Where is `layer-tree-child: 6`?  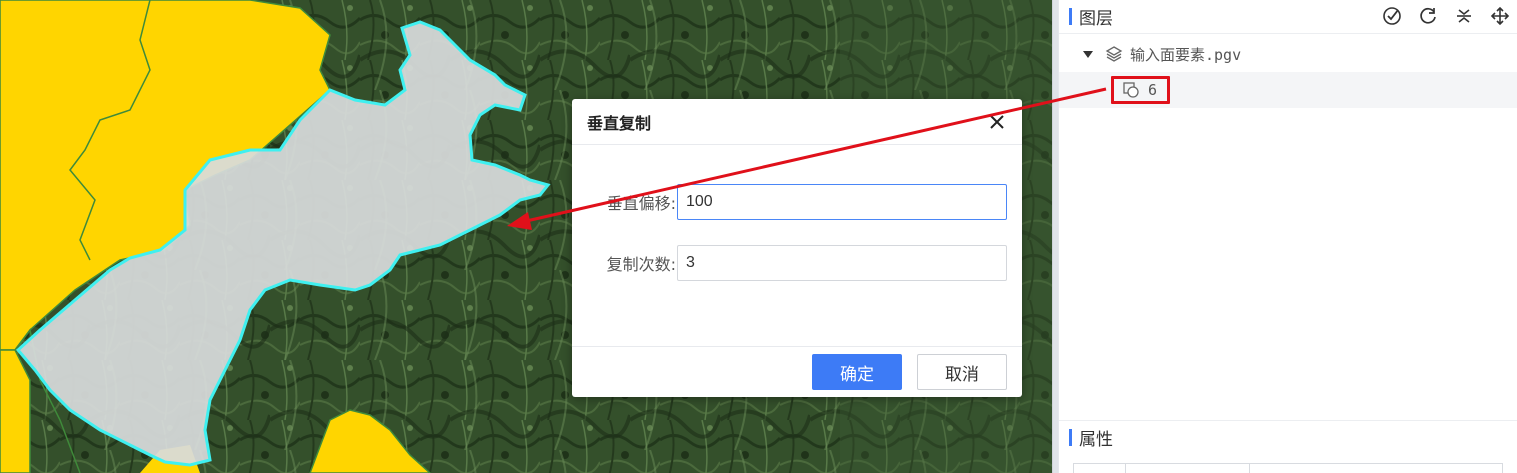
layer-tree-child: 6 is located at coordinates (1288, 90).